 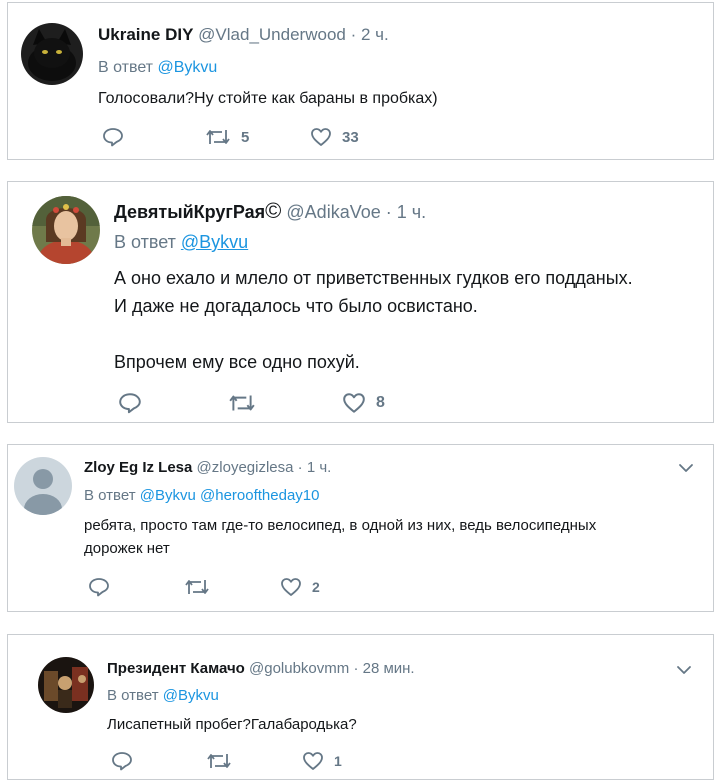 I want to click on display-name: Zloy Eg Iz Lesa, so click(x=138, y=467).